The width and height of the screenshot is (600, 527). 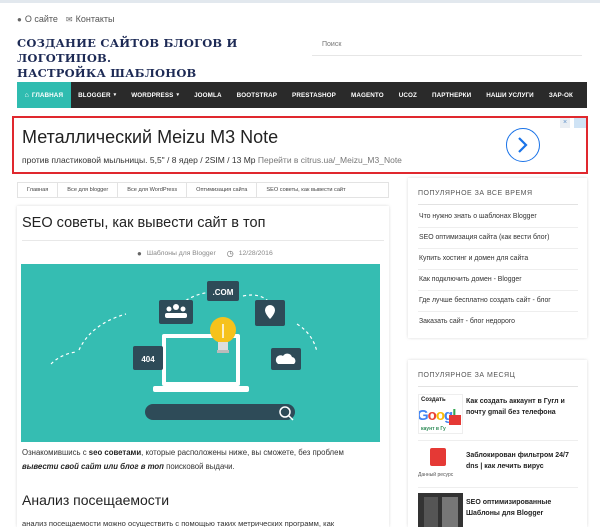 I want to click on breadcrumb-item: Все для blogger, so click(x=88, y=190).